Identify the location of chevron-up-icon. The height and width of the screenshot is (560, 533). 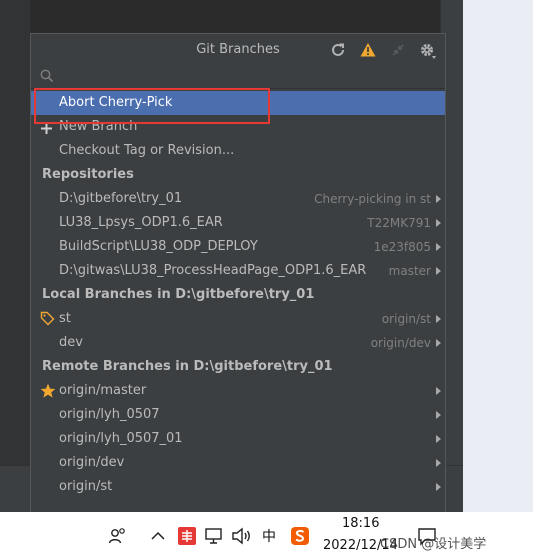
(158, 538).